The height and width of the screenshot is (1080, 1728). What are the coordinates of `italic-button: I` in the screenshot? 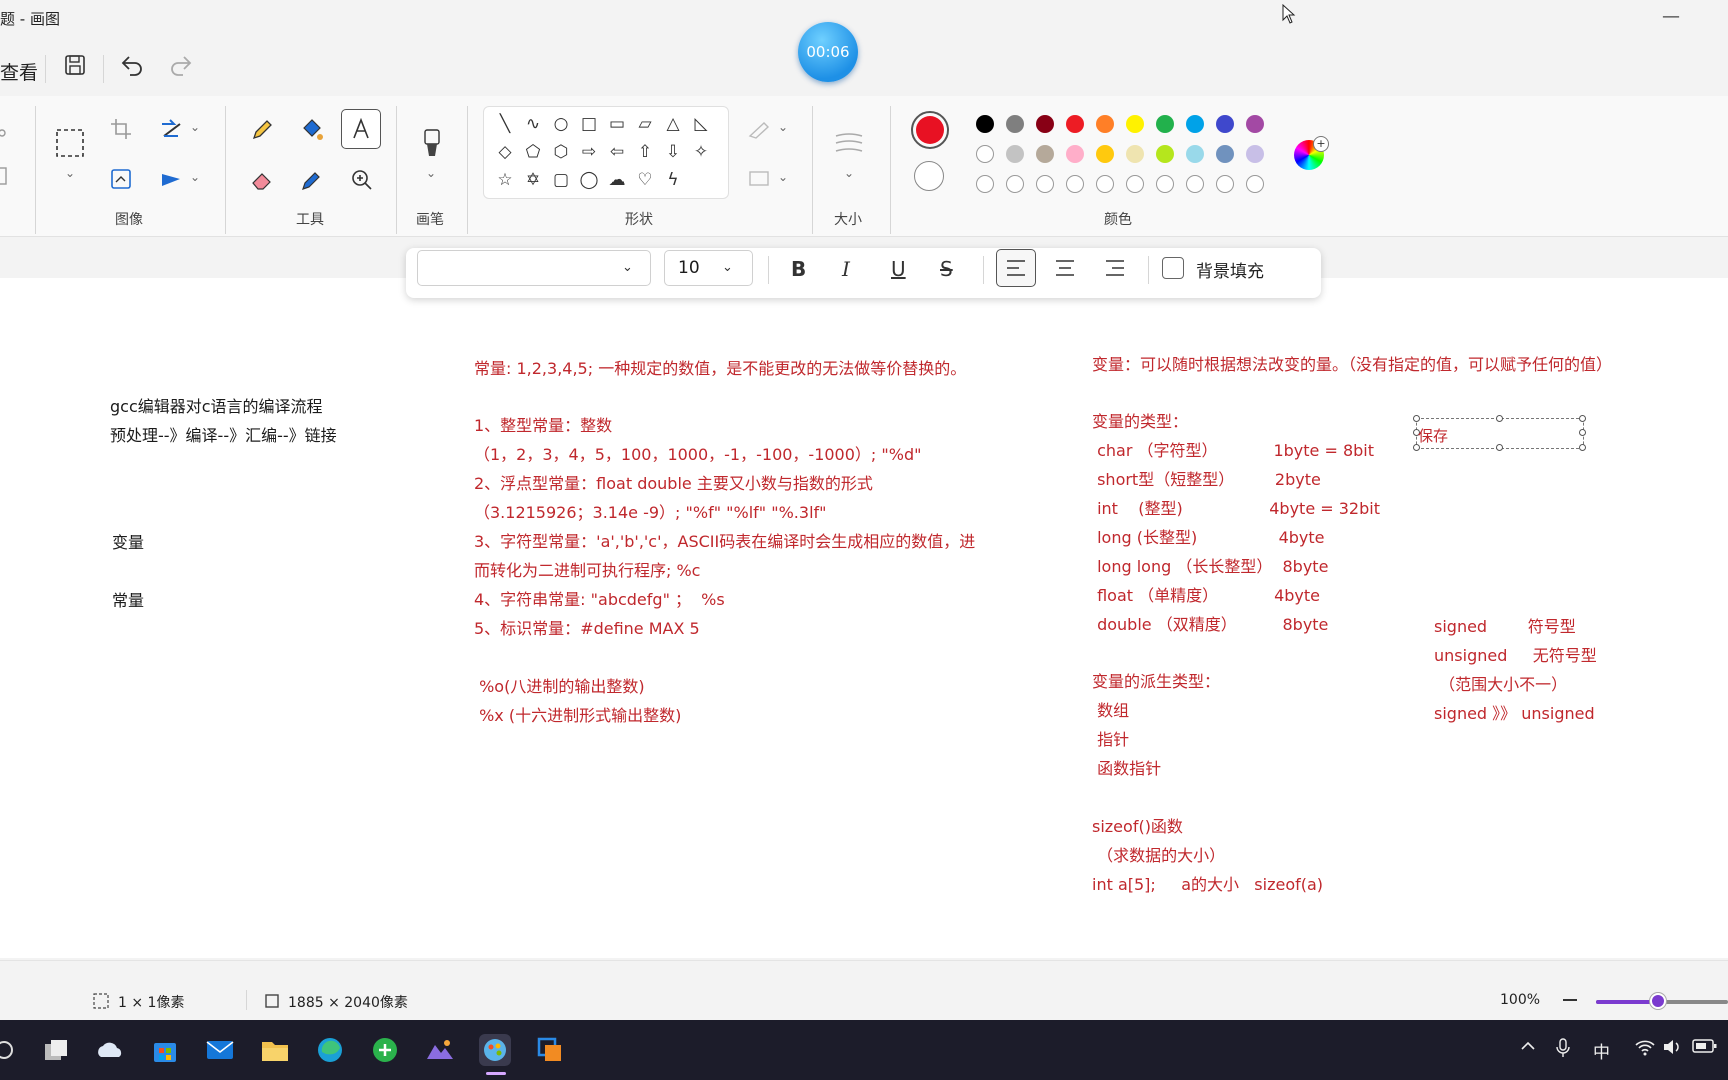 It's located at (846, 269).